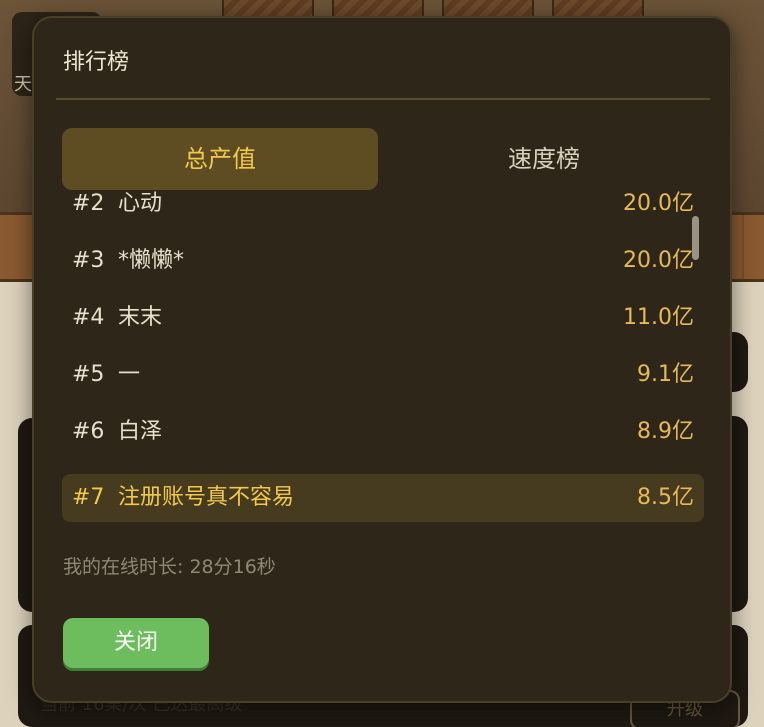  I want to click on row-player-name: *懒懒*, so click(151, 260).